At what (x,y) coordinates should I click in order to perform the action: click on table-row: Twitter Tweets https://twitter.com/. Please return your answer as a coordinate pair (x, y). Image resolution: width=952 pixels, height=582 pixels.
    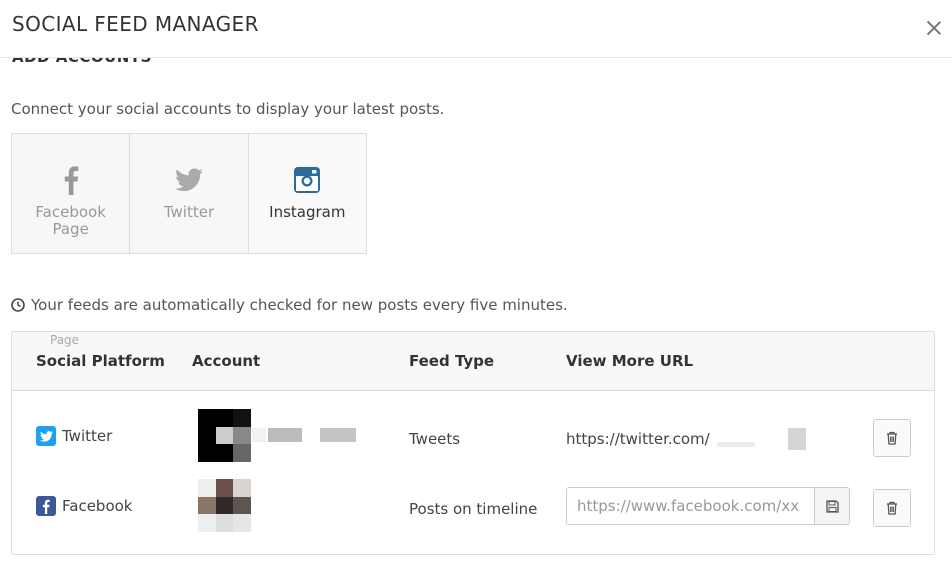
    Looking at the image, I should click on (473, 437).